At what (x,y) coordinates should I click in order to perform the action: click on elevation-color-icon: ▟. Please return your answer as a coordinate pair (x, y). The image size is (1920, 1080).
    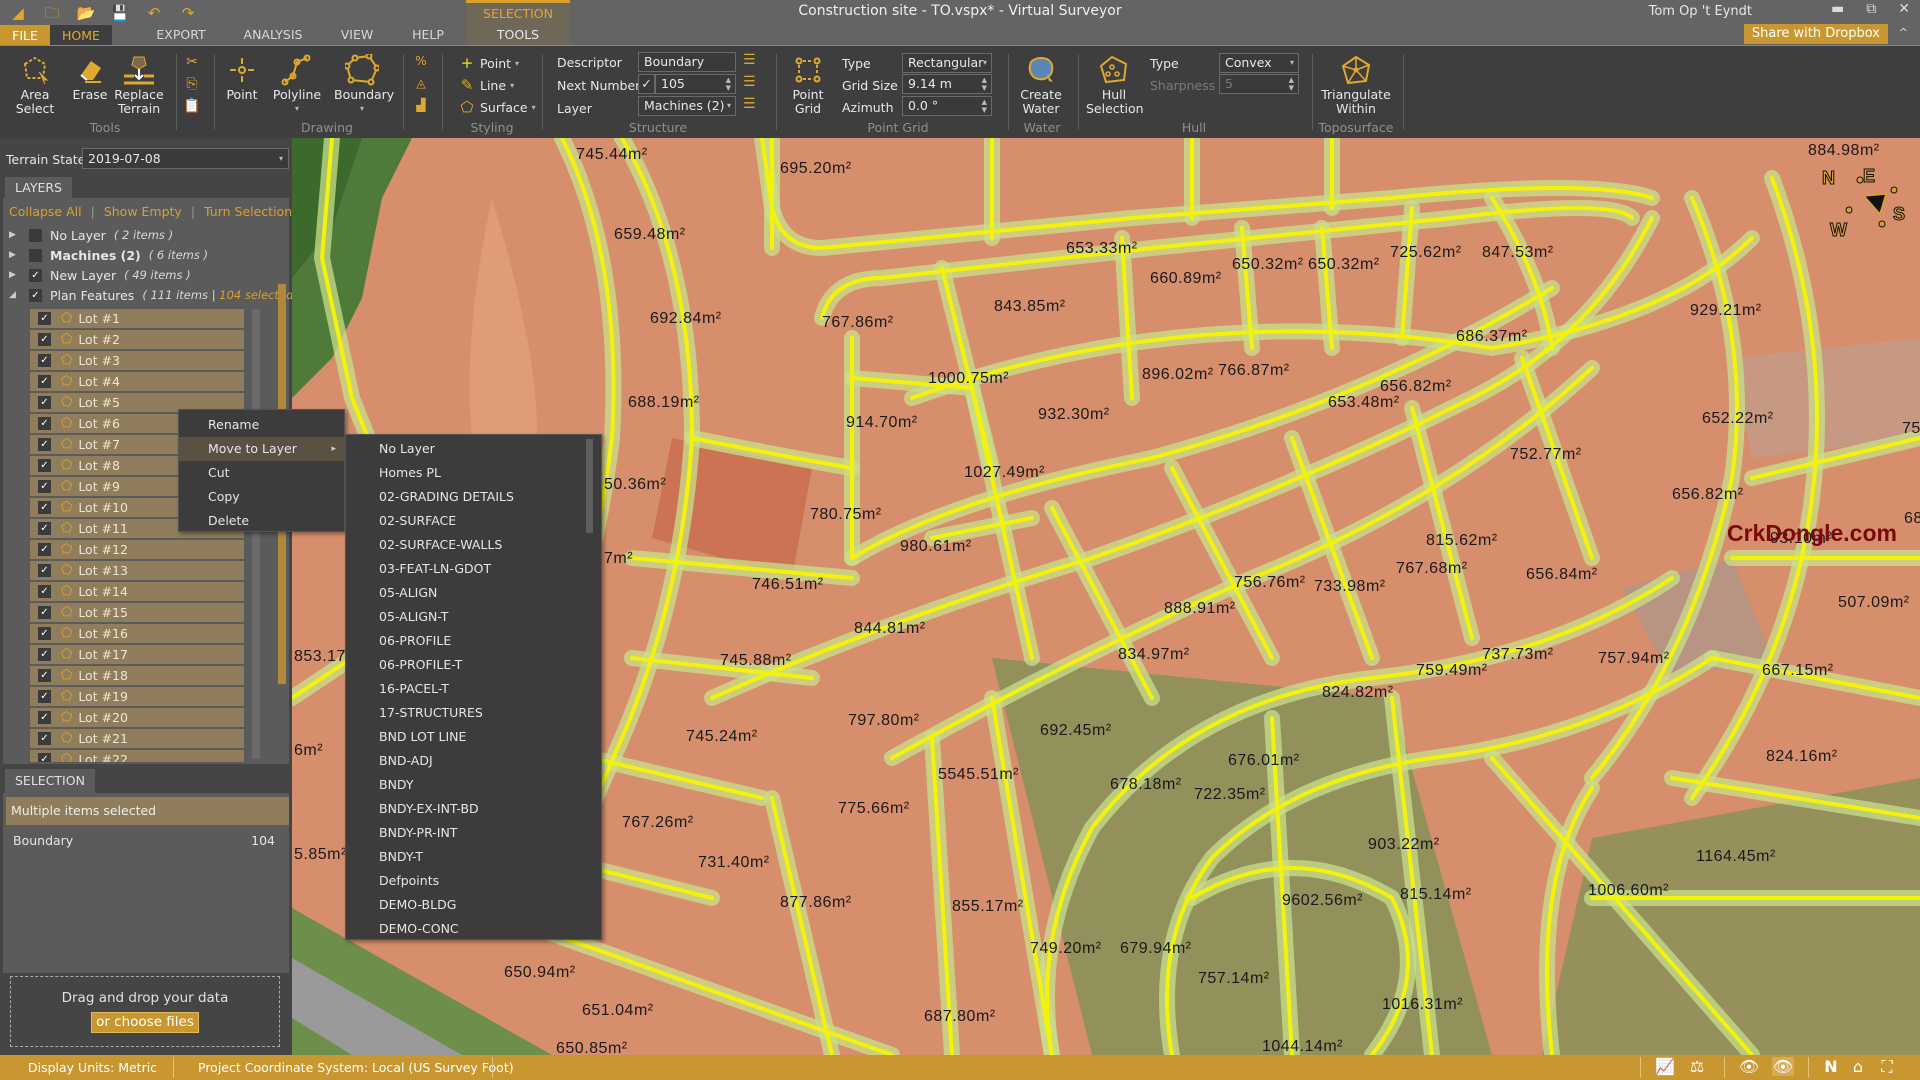
    Looking at the image, I should click on (421, 105).